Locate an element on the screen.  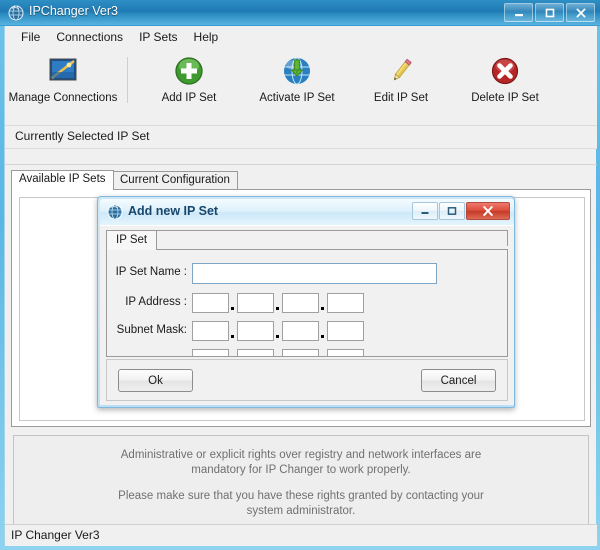
cancel-button: Cancel is located at coordinates (458, 380).